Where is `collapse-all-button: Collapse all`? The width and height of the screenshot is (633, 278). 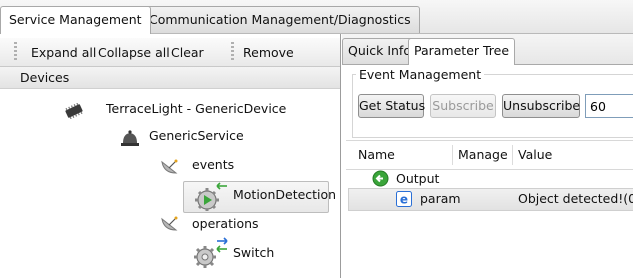 collapse-all-button: Collapse all is located at coordinates (134, 53).